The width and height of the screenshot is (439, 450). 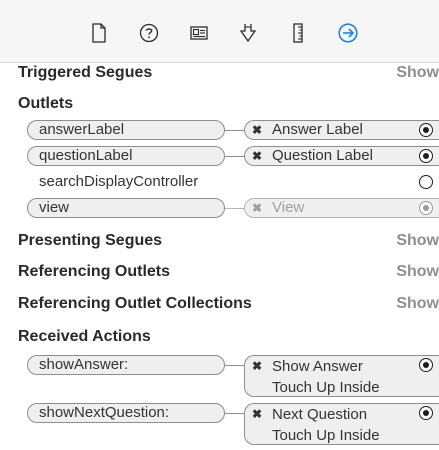 I want to click on outlet-view: view, so click(x=126, y=208).